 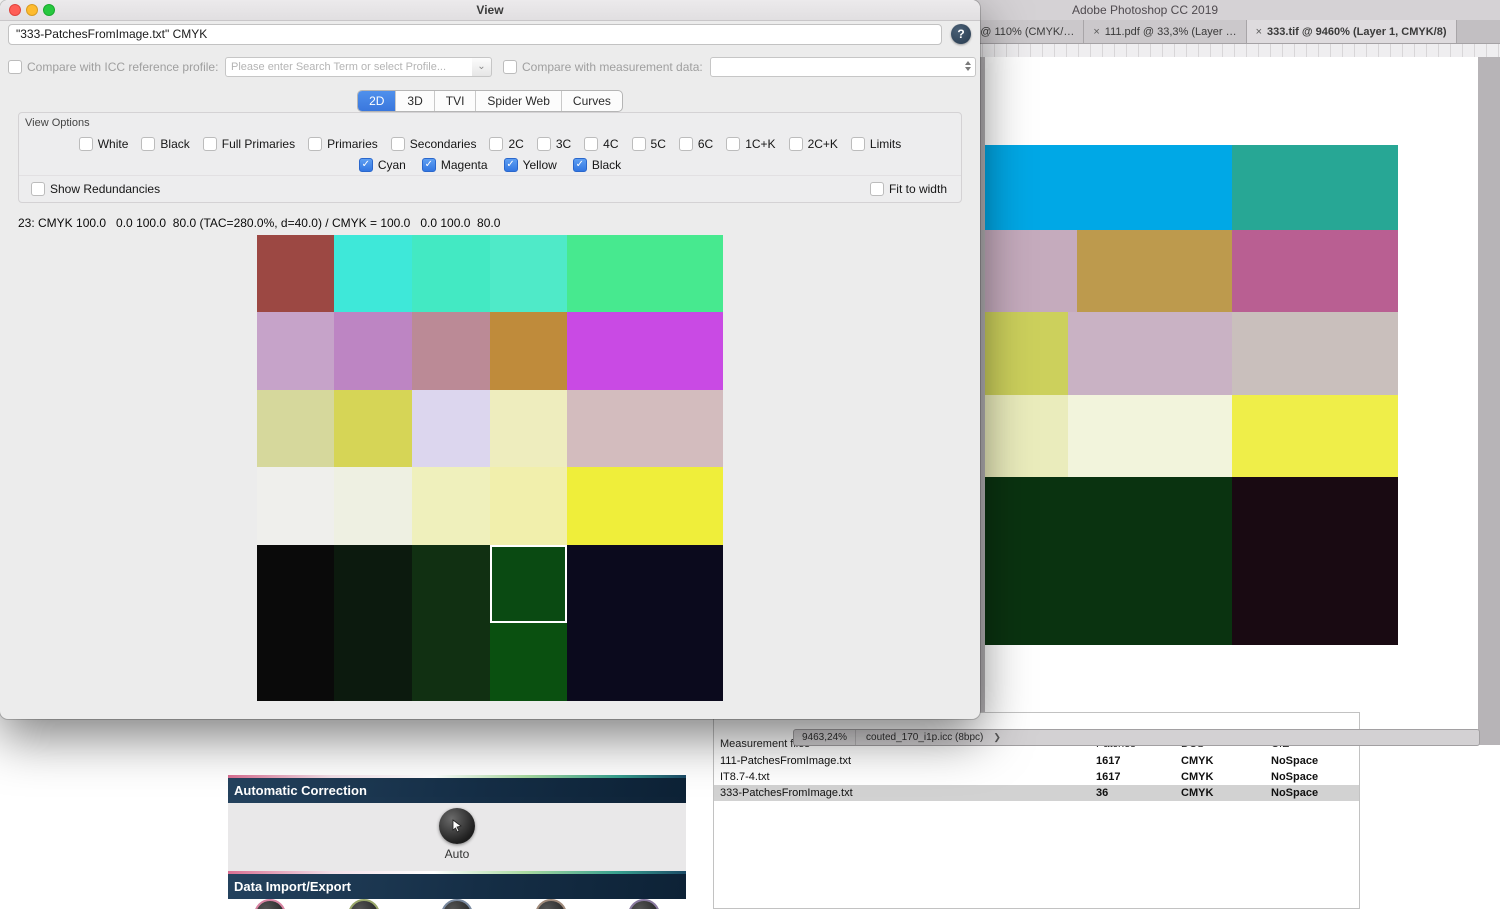 I want to click on checkbox-5c: 5C, so click(x=648, y=144).